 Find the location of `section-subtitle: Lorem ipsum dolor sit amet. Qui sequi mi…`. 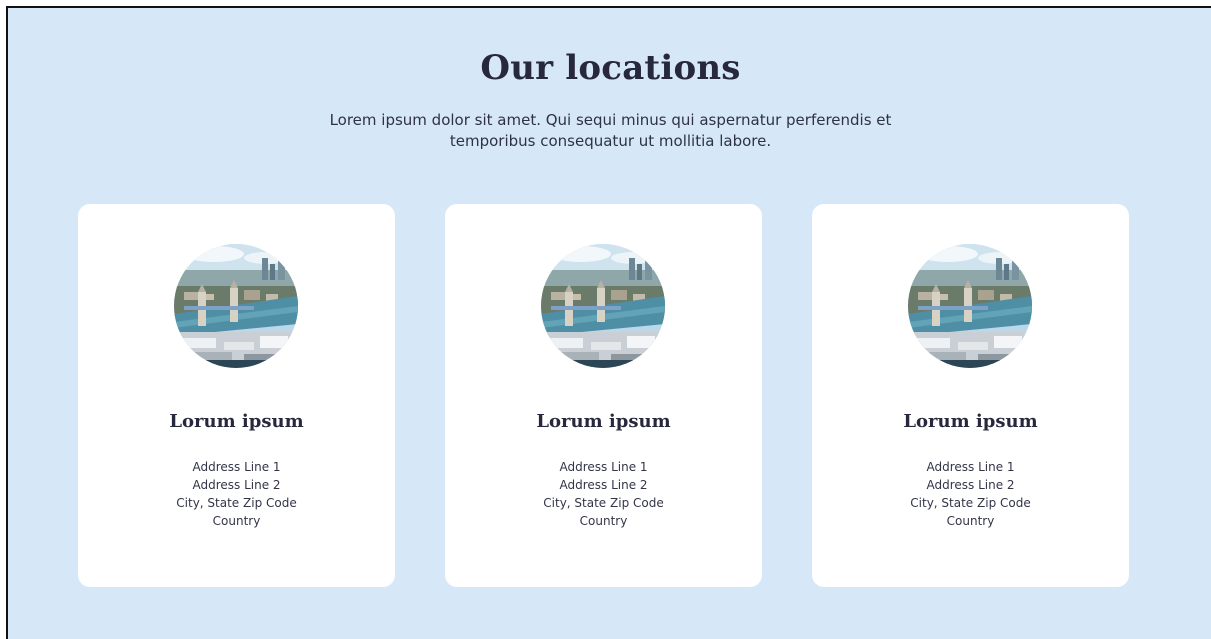

section-subtitle: Lorem ipsum dolor sit amet. Qui sequi mi… is located at coordinates (610, 130).